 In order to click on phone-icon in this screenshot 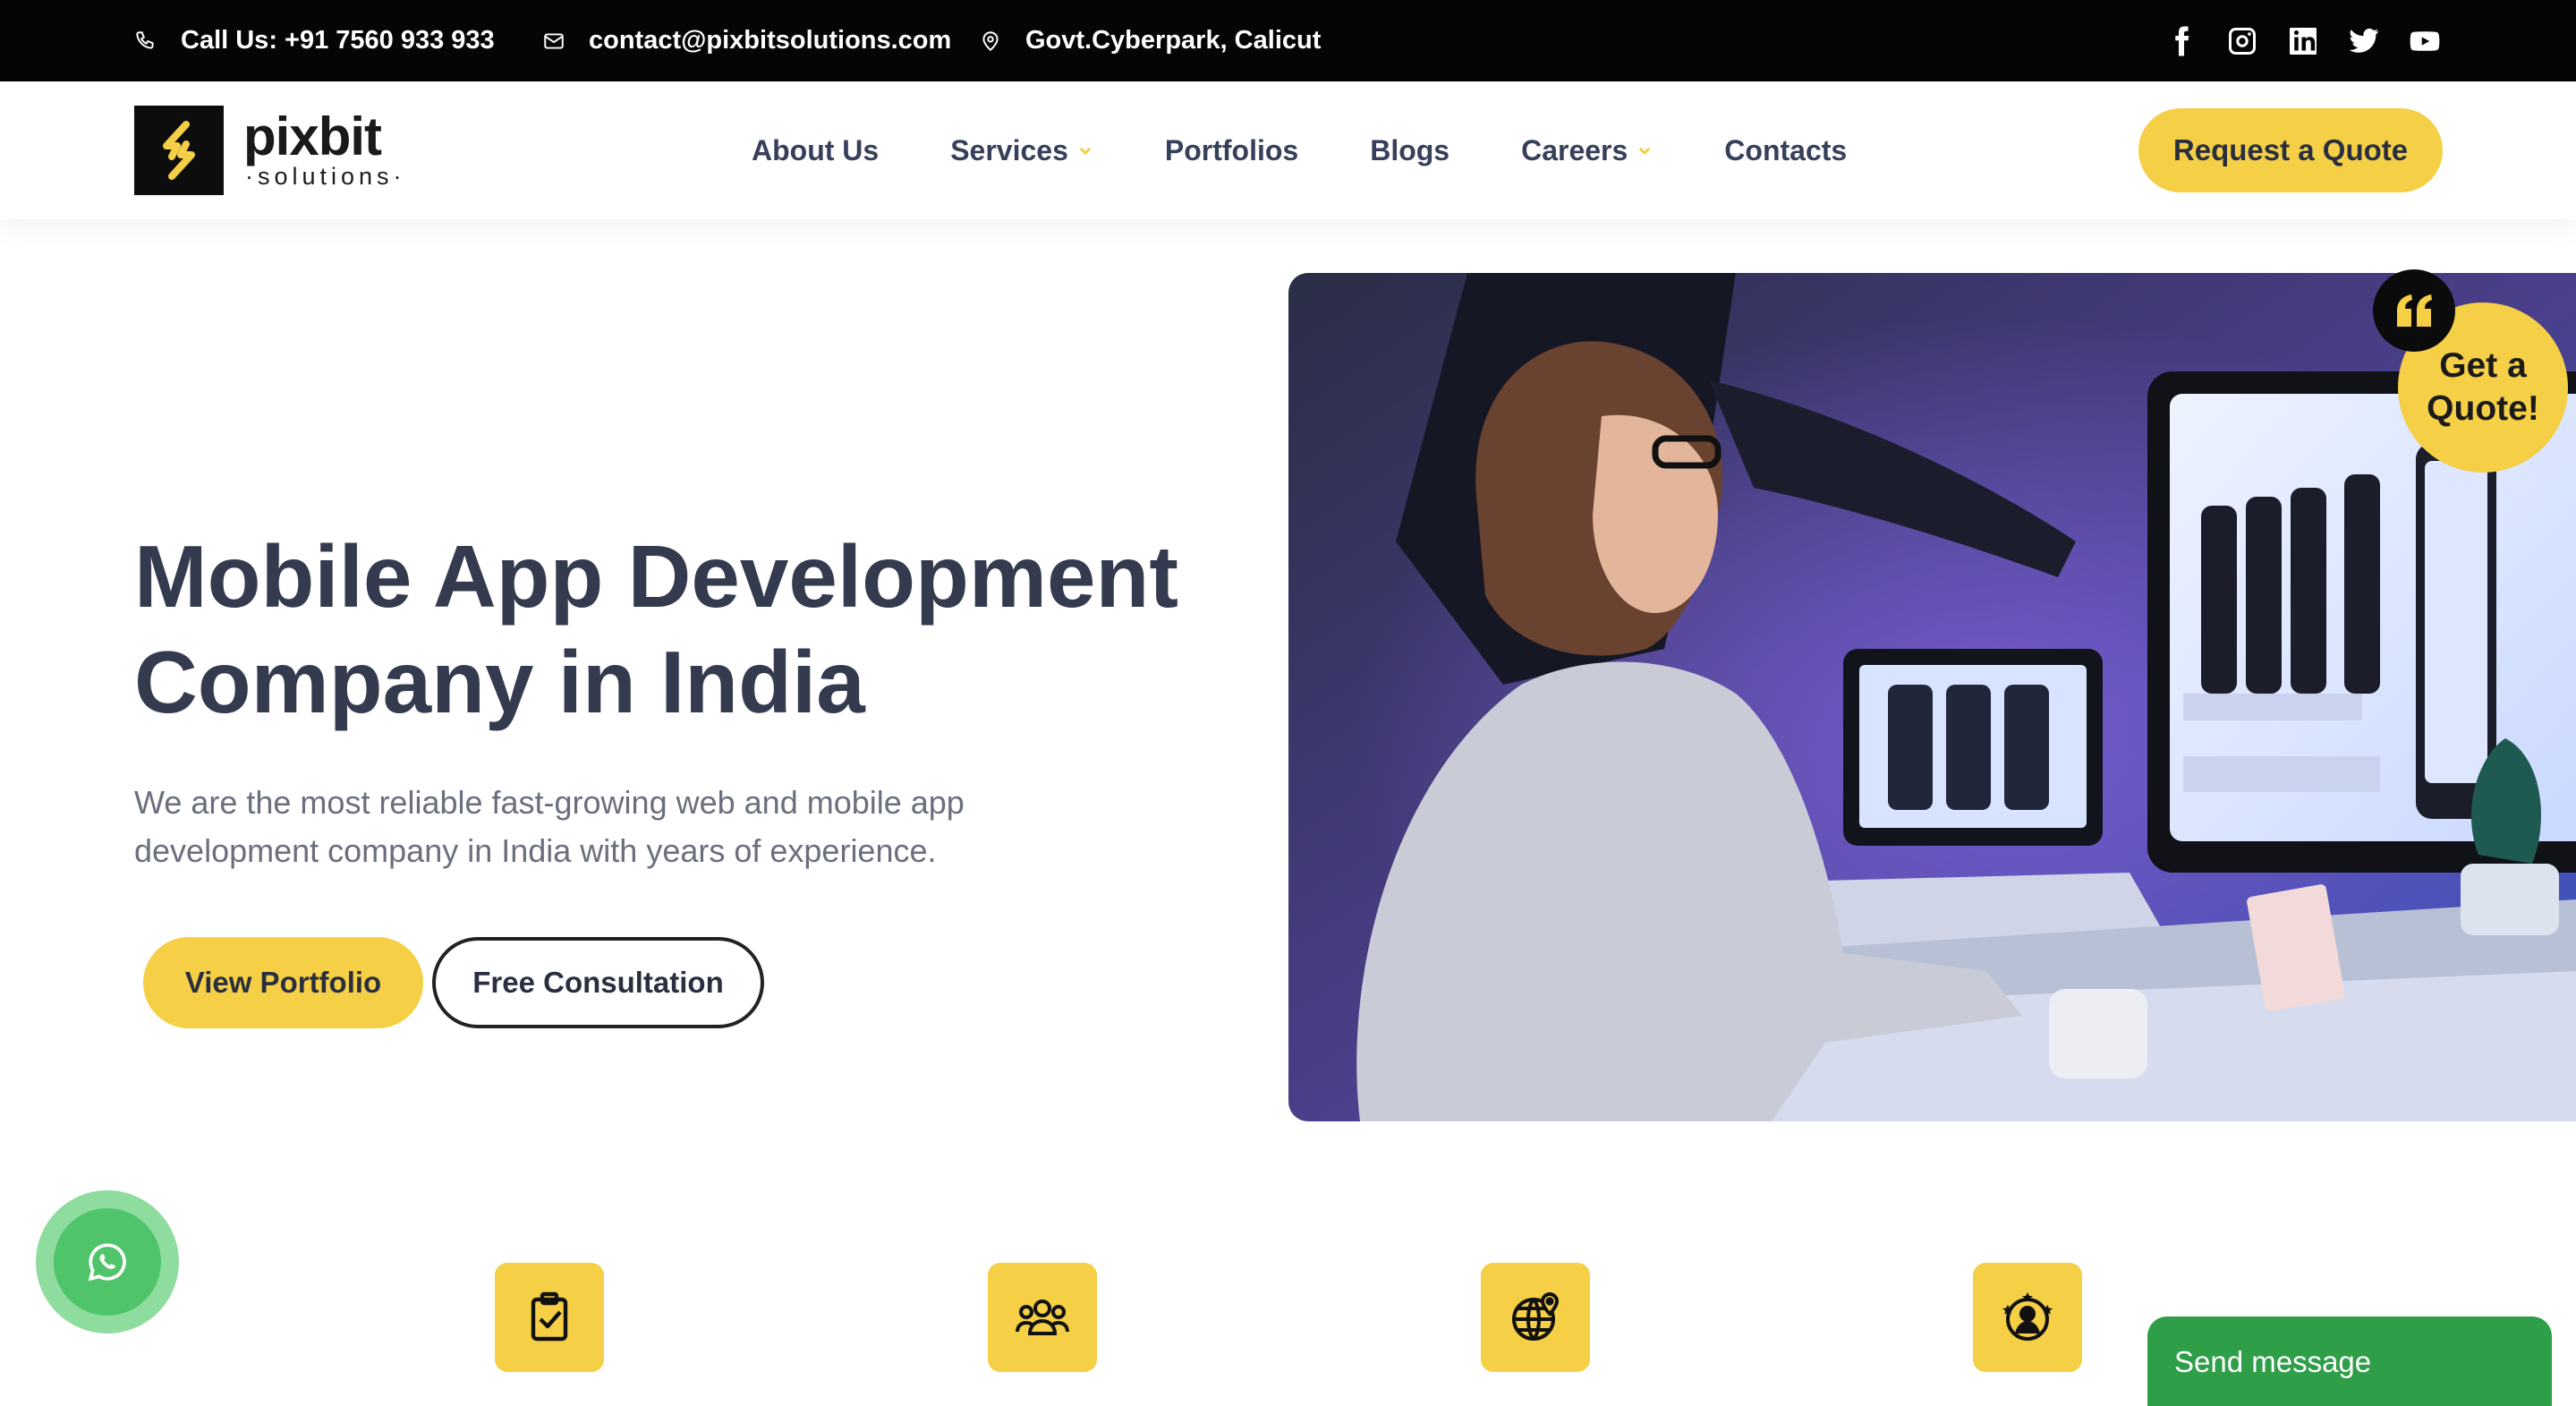, I will do `click(145, 40)`.